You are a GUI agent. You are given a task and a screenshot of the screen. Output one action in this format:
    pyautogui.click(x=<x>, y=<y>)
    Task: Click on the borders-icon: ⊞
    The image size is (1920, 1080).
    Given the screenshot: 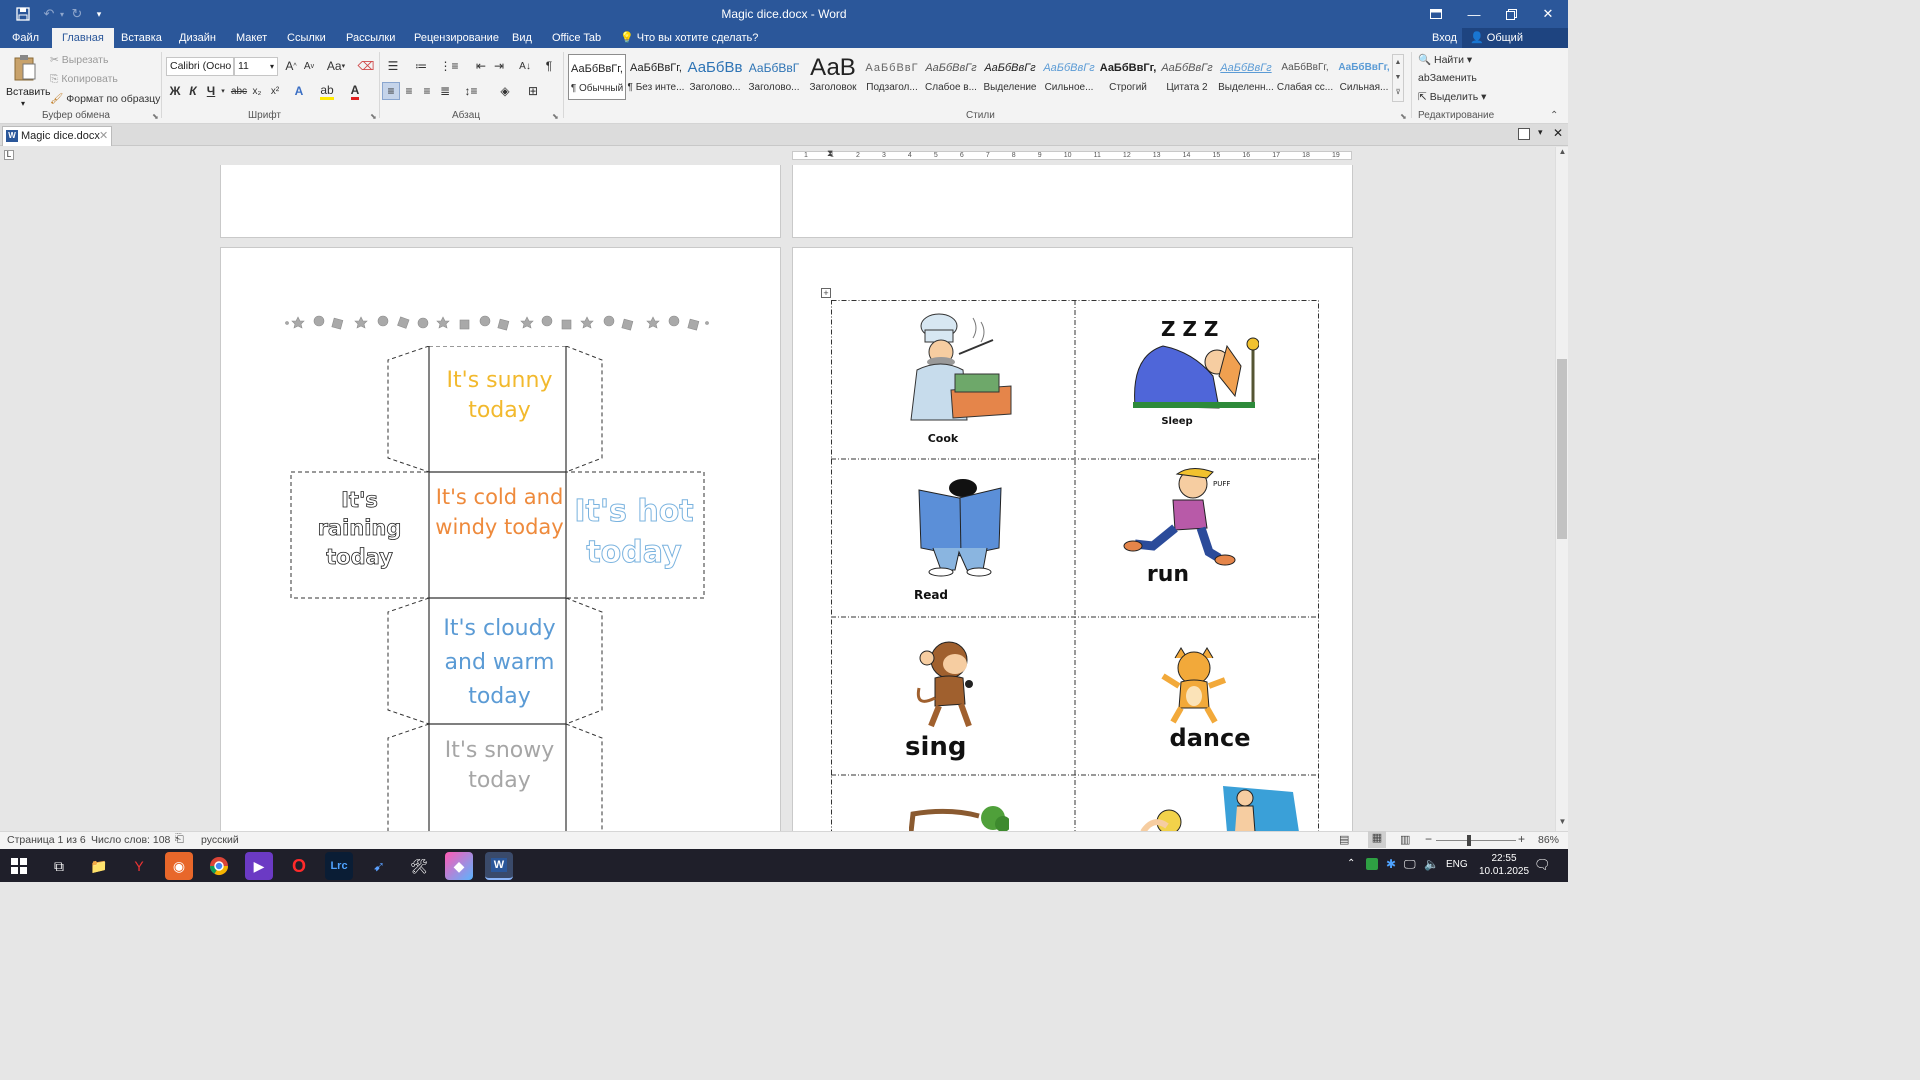 What is the action you would take?
    pyautogui.click(x=533, y=91)
    